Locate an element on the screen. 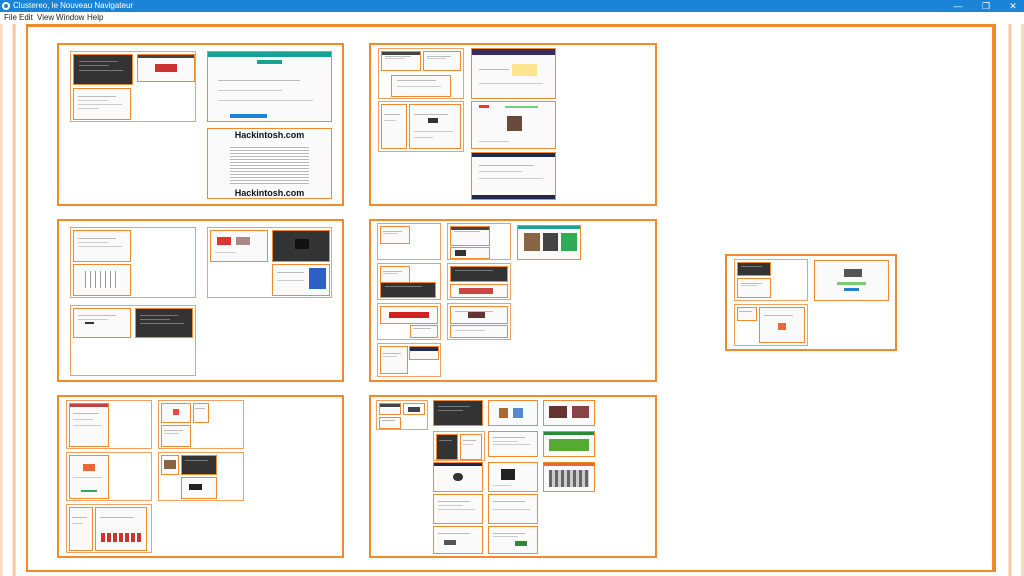  page-thumbnail: Hackintosh.com Hackintosh.com is located at coordinates (269, 163).